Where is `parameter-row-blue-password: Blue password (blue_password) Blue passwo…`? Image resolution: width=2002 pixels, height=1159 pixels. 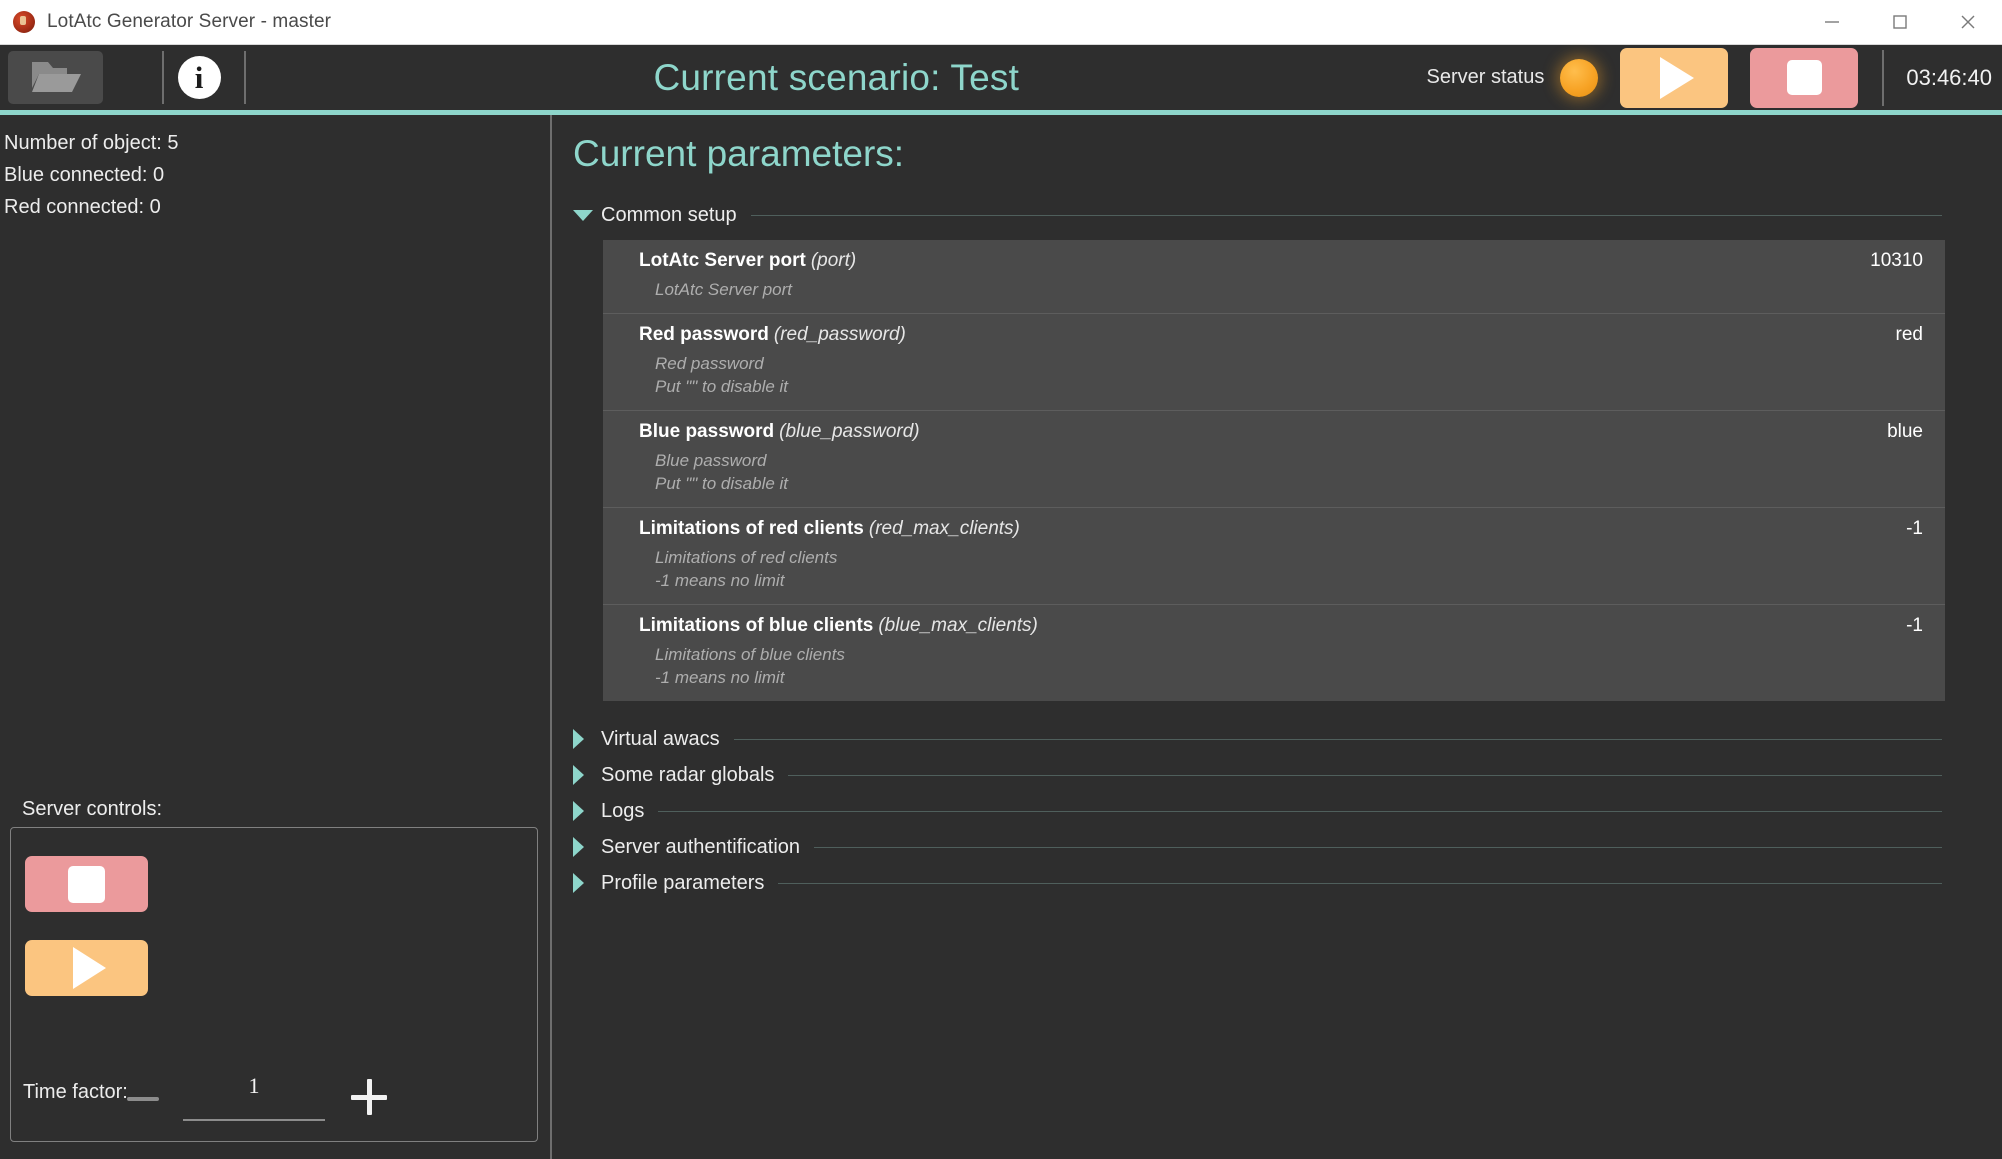 parameter-row-blue-password: Blue password (blue_password) Blue passwo… is located at coordinates (1274, 459).